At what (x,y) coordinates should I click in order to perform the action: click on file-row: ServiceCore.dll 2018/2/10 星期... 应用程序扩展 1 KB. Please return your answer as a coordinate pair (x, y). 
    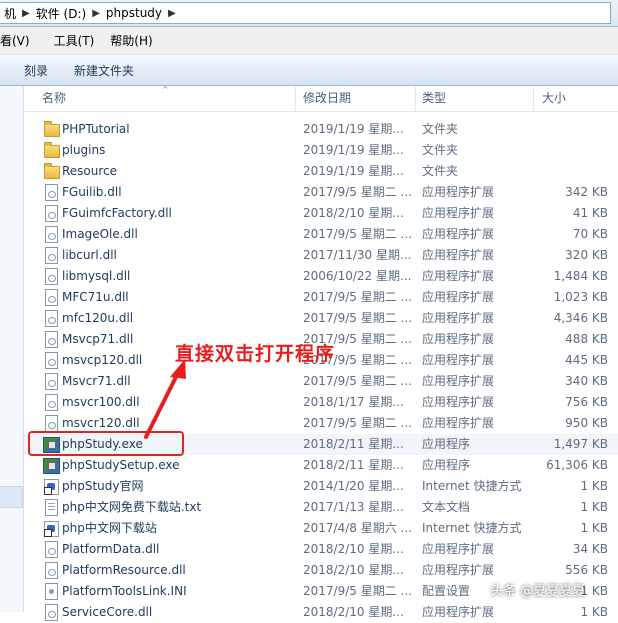
    Looking at the image, I should click on (321, 612).